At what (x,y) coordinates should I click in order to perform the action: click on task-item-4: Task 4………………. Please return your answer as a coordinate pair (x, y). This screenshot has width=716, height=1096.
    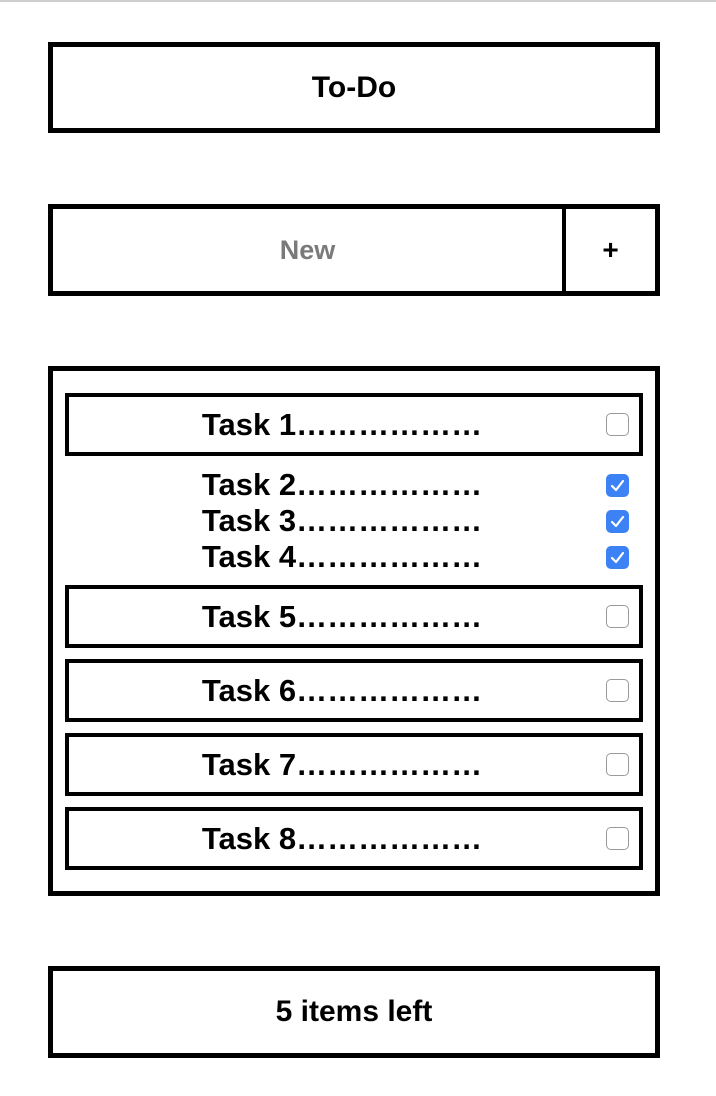
    Looking at the image, I should click on (354, 557).